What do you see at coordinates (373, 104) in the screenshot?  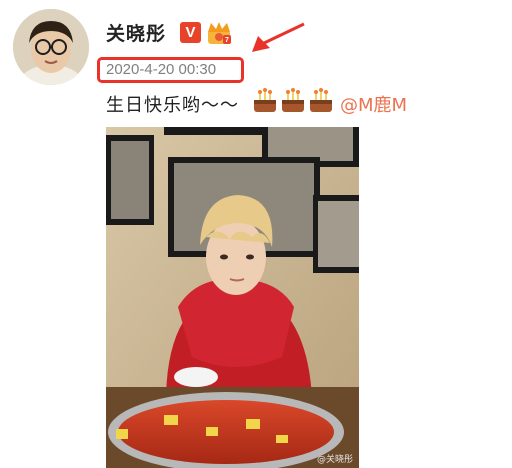 I see `mention-link: @M鹿M` at bounding box center [373, 104].